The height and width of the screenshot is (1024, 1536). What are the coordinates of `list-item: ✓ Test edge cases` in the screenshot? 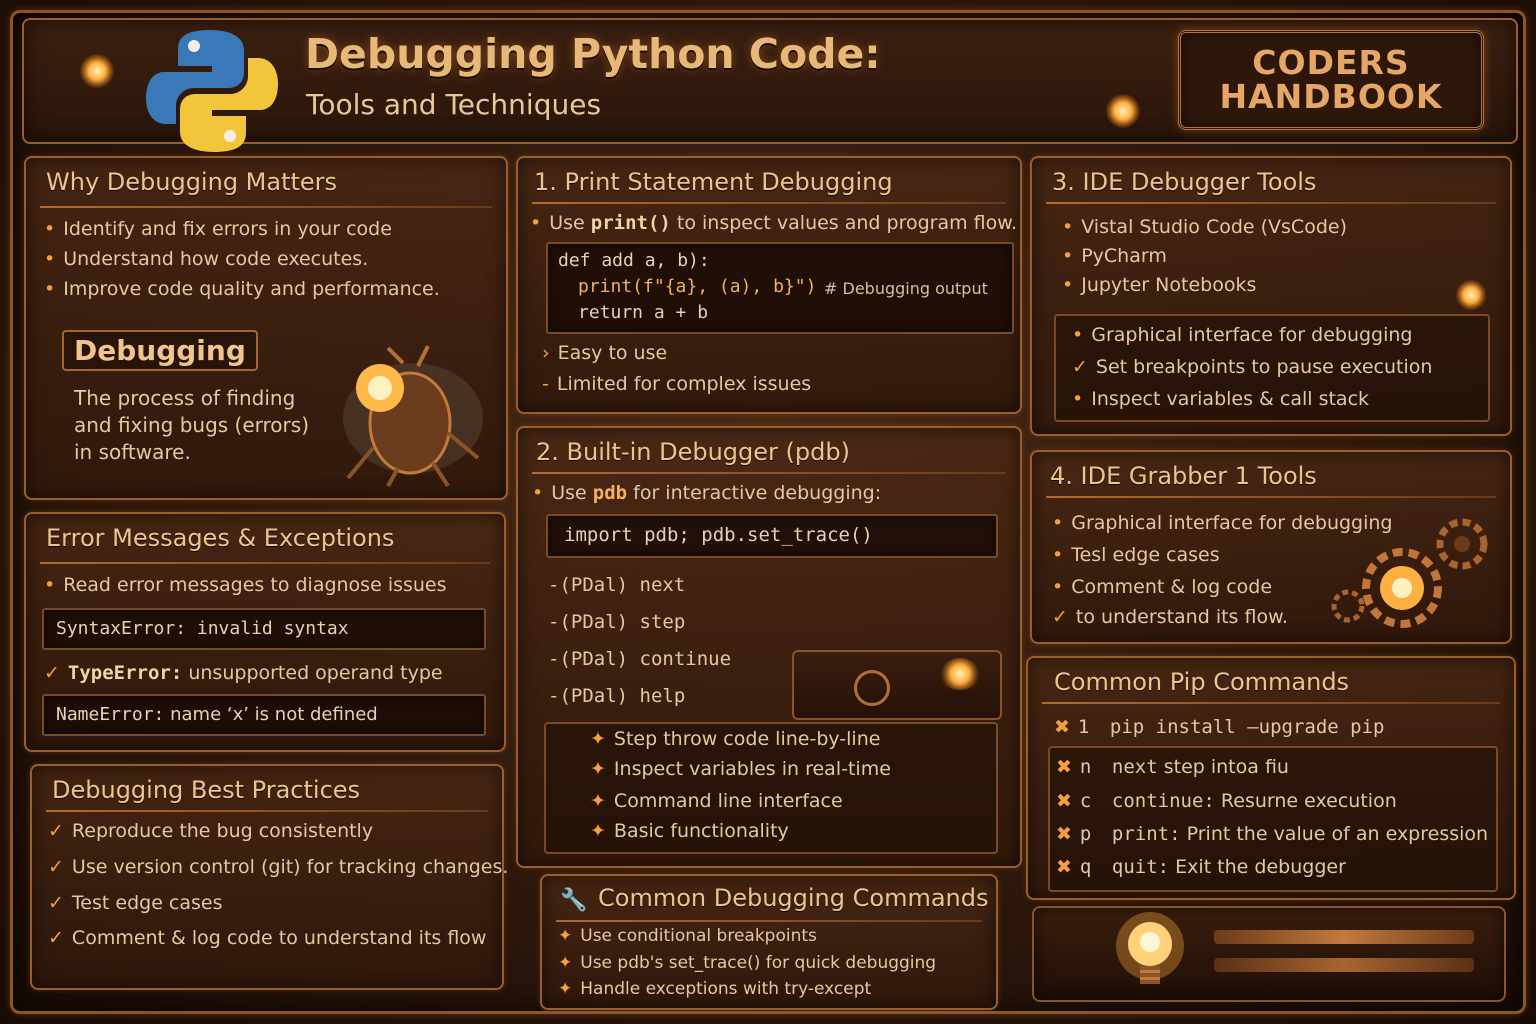 It's located at (135, 903).